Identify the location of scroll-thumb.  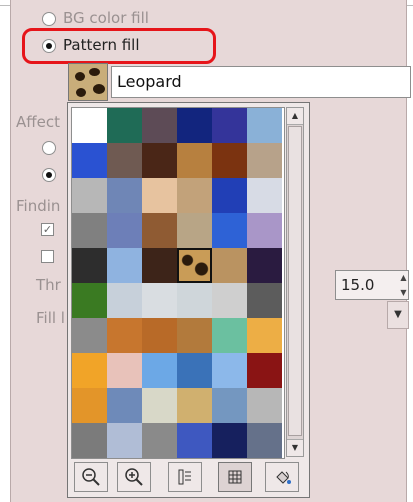
(295, 281).